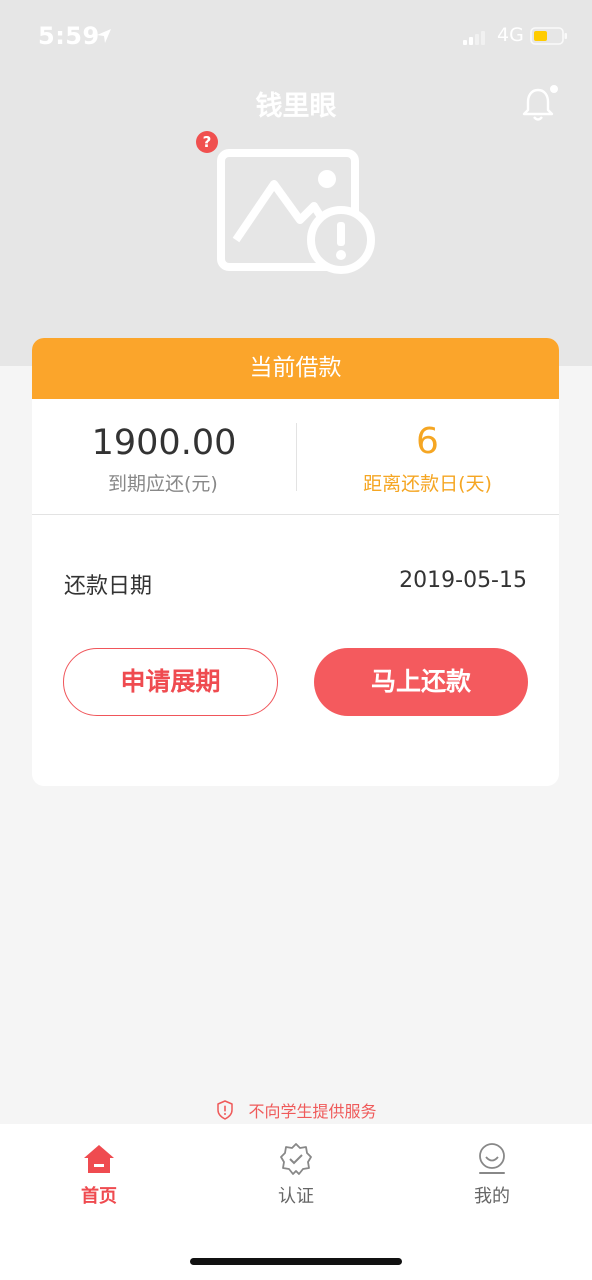  What do you see at coordinates (463, 580) in the screenshot?
I see `repay-date-value: 2019-05-15` at bounding box center [463, 580].